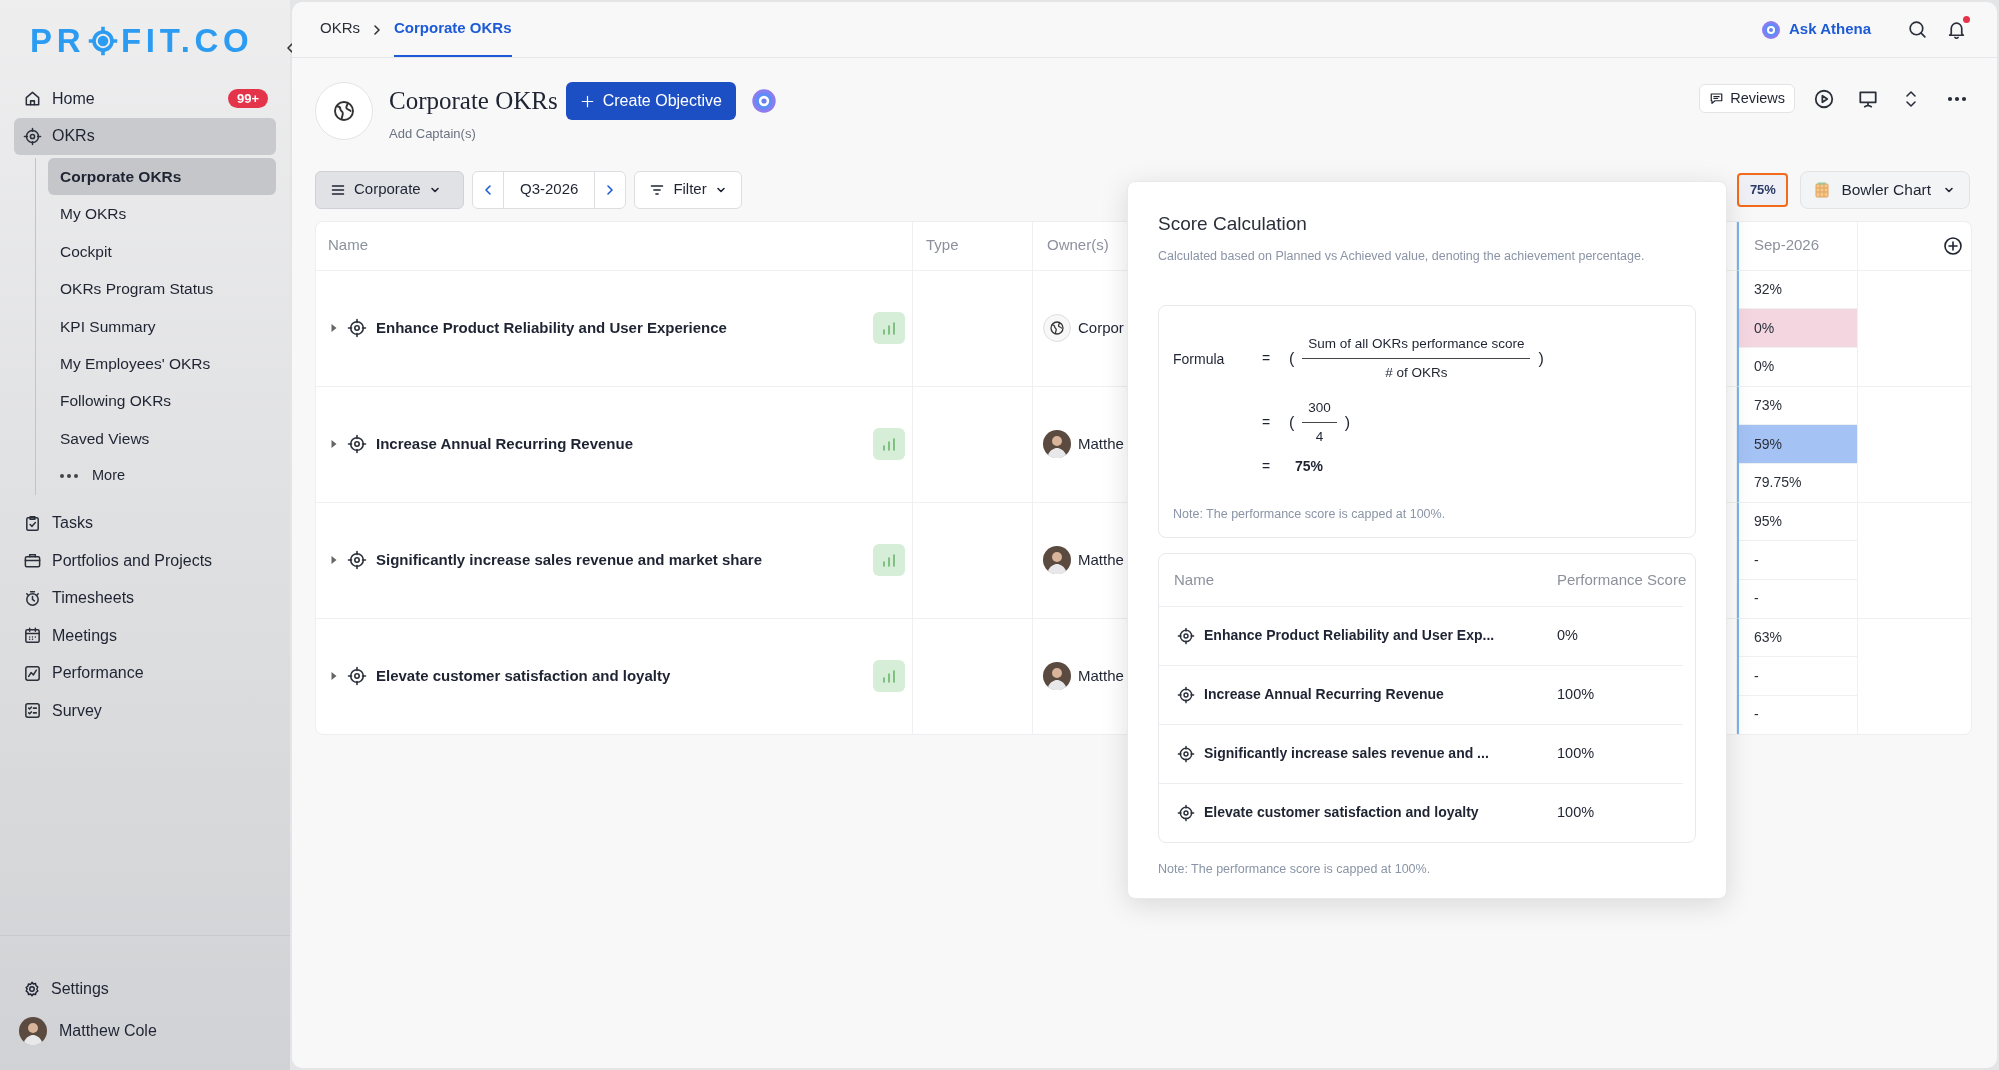  What do you see at coordinates (1576, 694) in the screenshot?
I see `score-value: 100%` at bounding box center [1576, 694].